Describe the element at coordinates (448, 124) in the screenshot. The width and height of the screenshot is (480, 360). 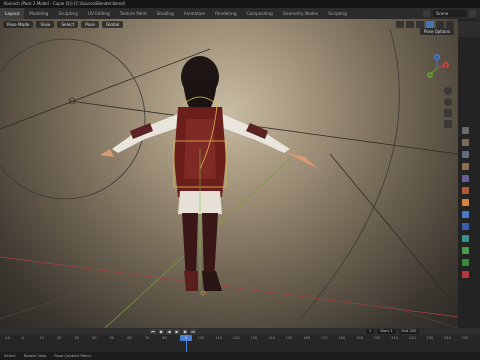
I see `perspective-toggle-icon` at that location.